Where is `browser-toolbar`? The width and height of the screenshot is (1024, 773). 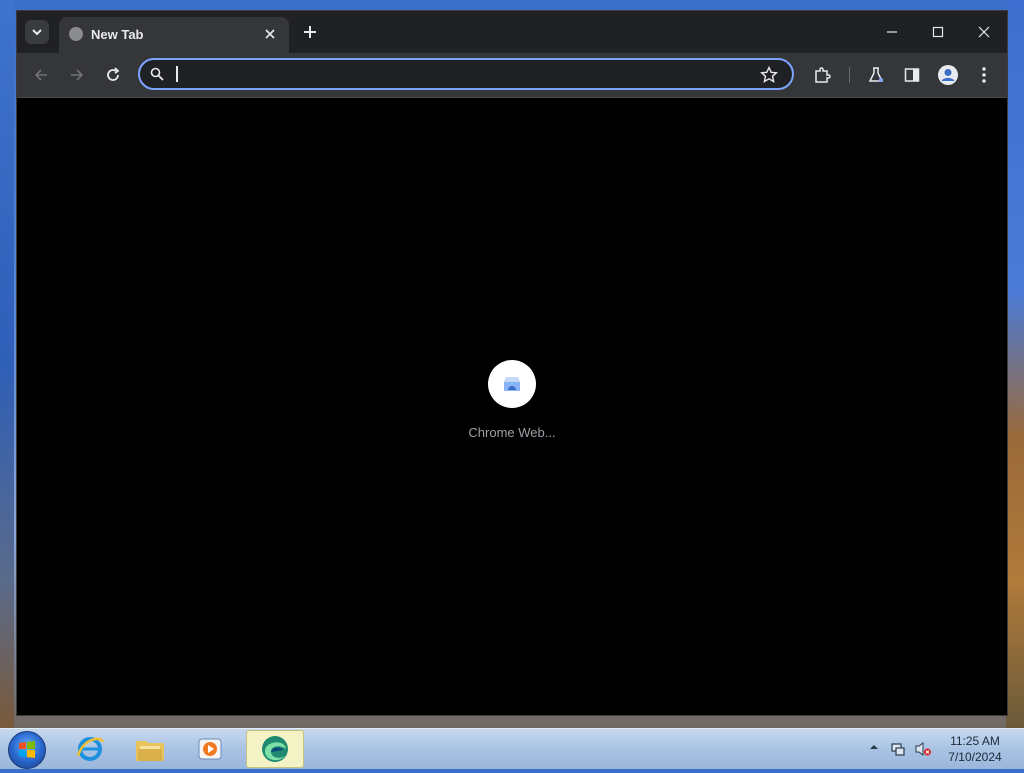 browser-toolbar is located at coordinates (512, 75).